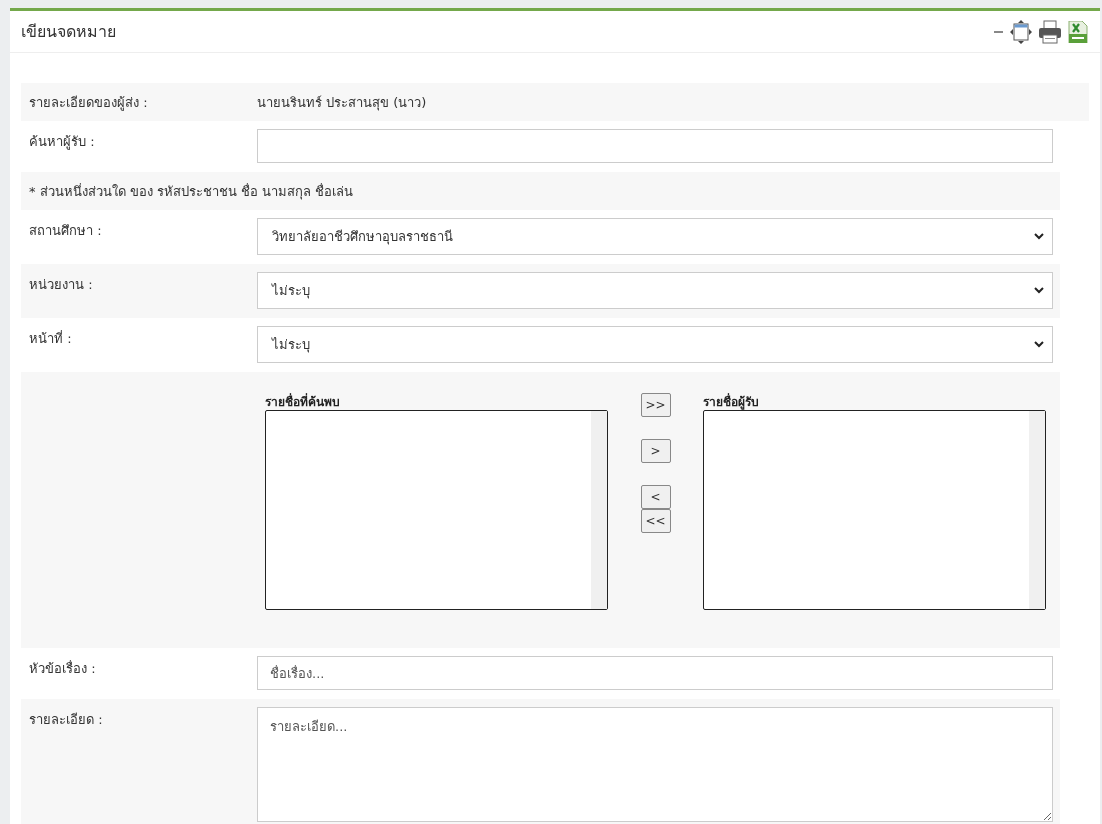  I want to click on printer-icon, so click(1050, 31).